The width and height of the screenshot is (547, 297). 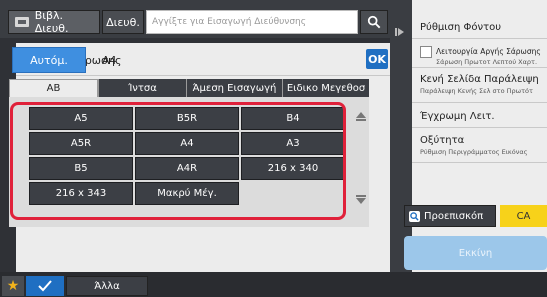 I want to click on sharpness-label: Οξύτητα, so click(x=442, y=140).